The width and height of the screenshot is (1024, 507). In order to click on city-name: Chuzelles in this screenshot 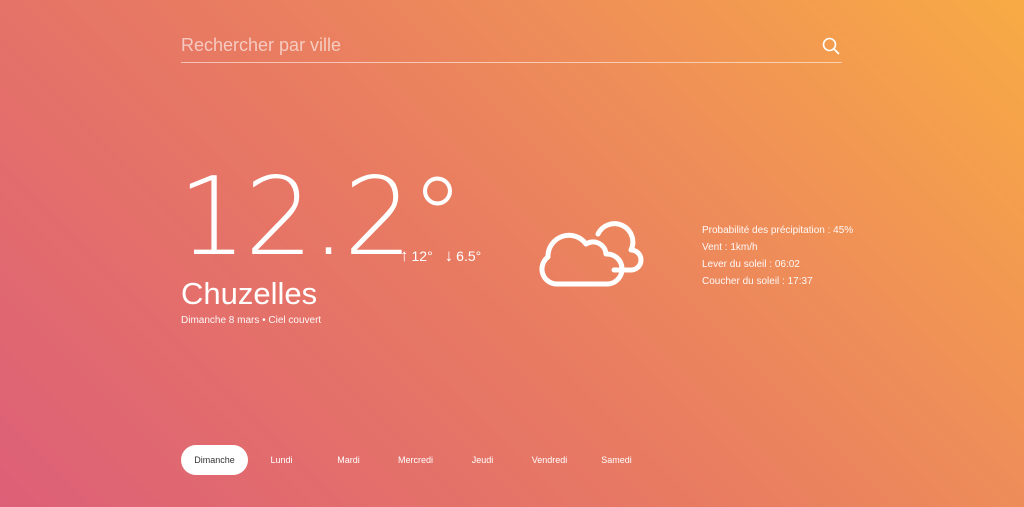, I will do `click(249, 293)`.